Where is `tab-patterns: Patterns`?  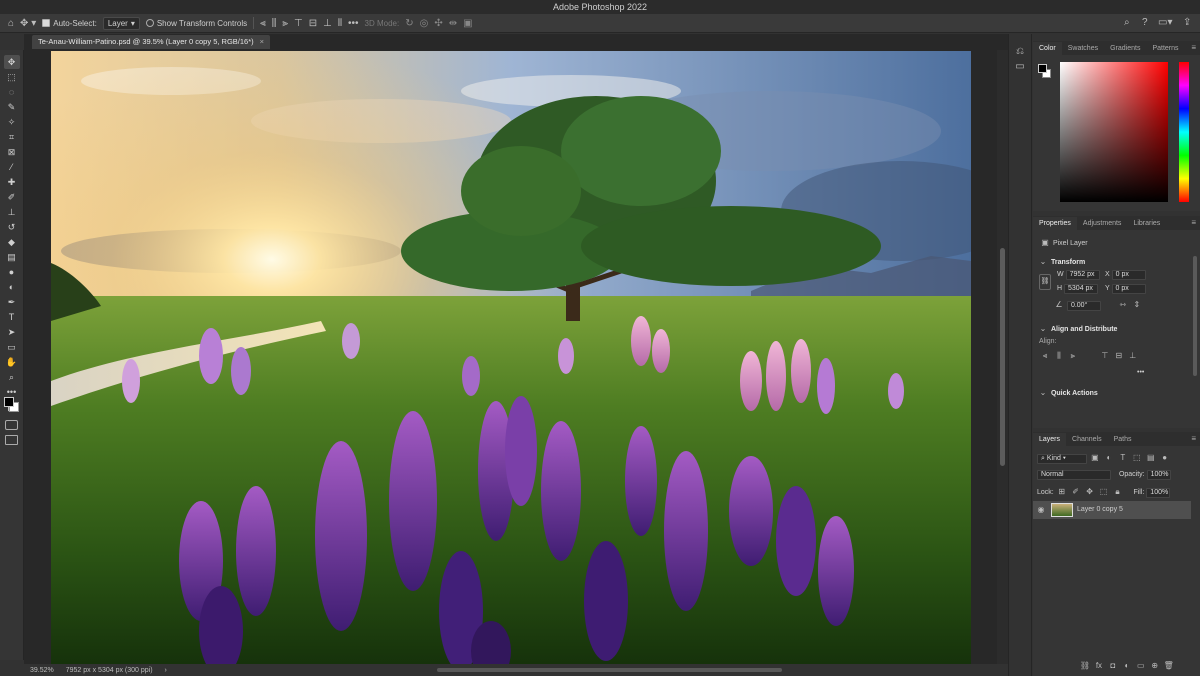 tab-patterns: Patterns is located at coordinates (1165, 48).